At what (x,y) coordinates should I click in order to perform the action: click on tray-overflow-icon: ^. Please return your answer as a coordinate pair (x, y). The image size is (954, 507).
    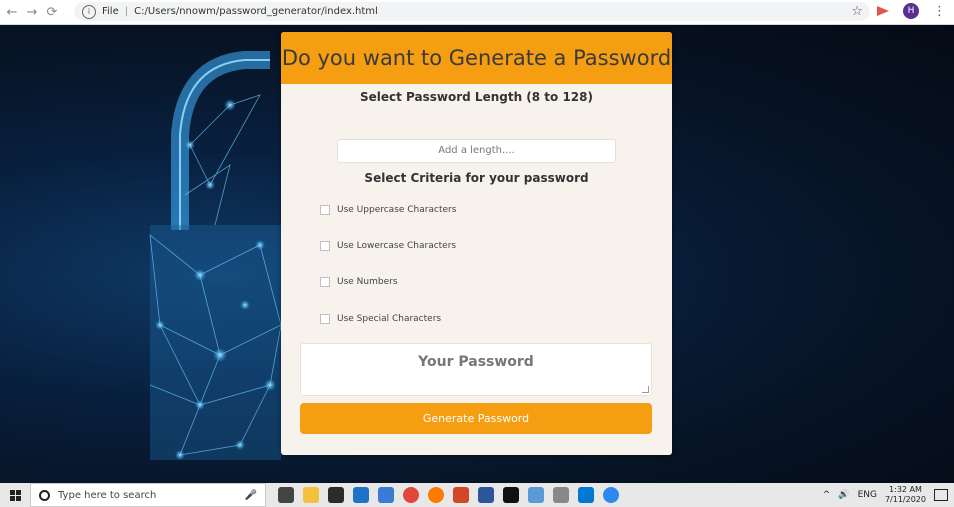
    Looking at the image, I should click on (827, 495).